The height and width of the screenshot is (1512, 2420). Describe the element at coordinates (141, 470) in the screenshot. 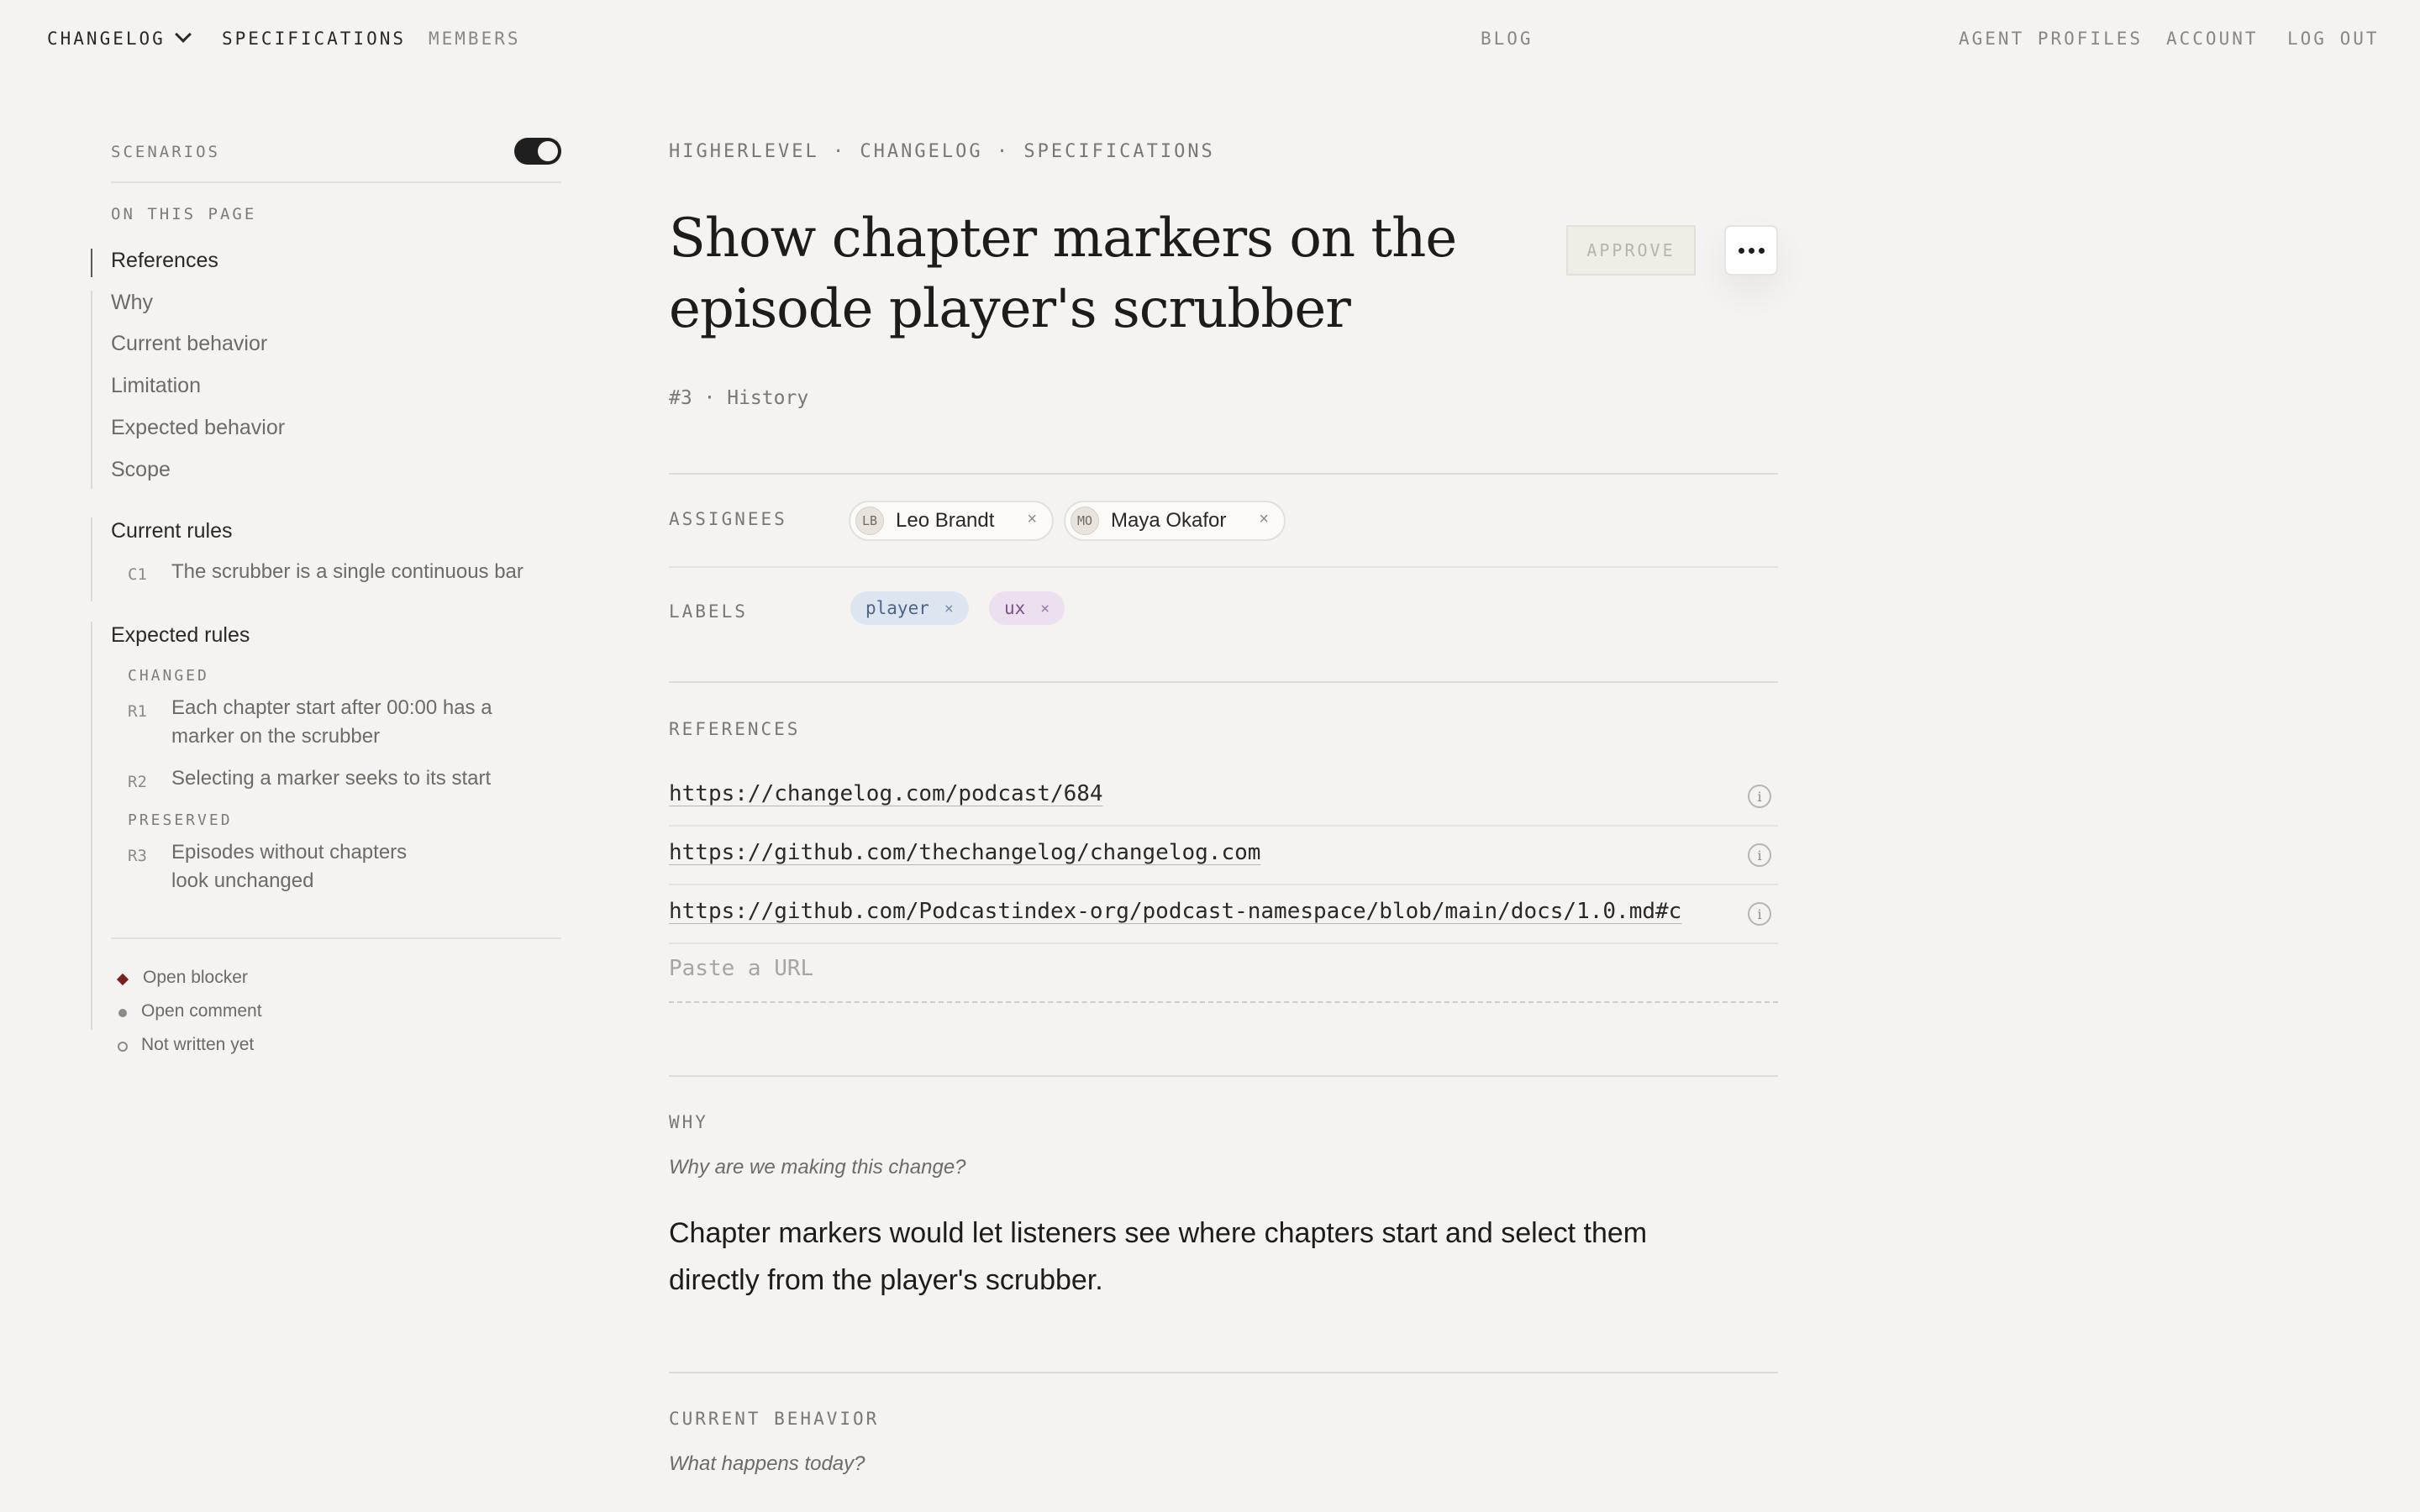

I see `toc-scope: Scope` at that location.